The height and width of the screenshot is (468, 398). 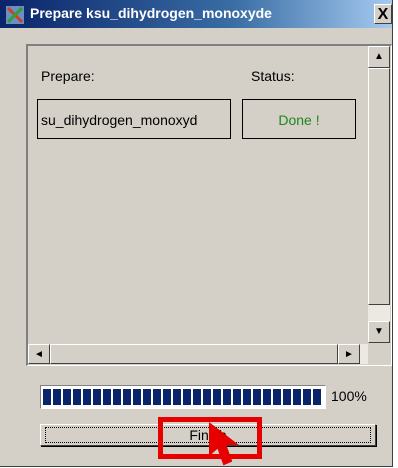 I want to click on arrow-up-icon: ▲, so click(x=379, y=56).